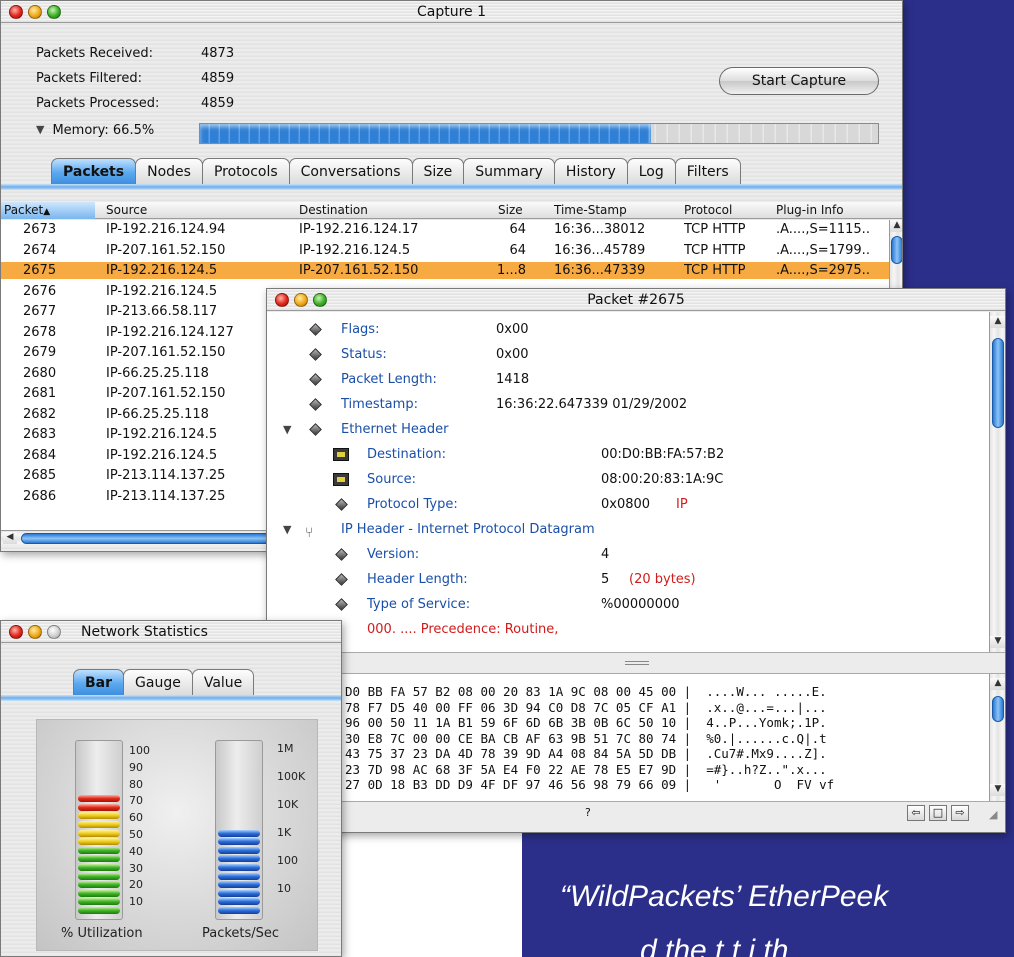  I want to click on stat-filtered-label: Packets Filtered:, so click(89, 78).